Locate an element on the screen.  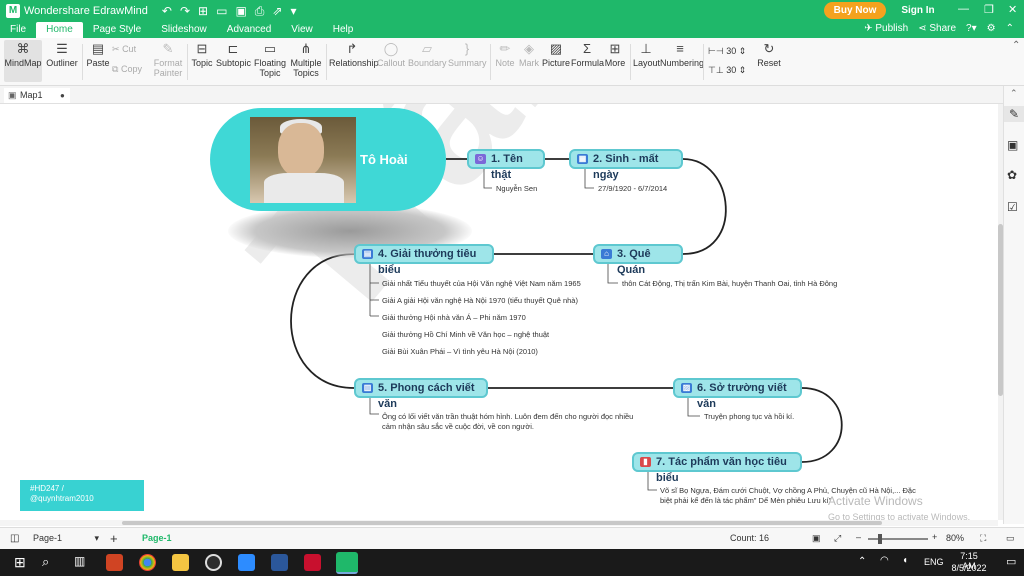
zoom-out-icon: – is located at coordinates (858, 537).